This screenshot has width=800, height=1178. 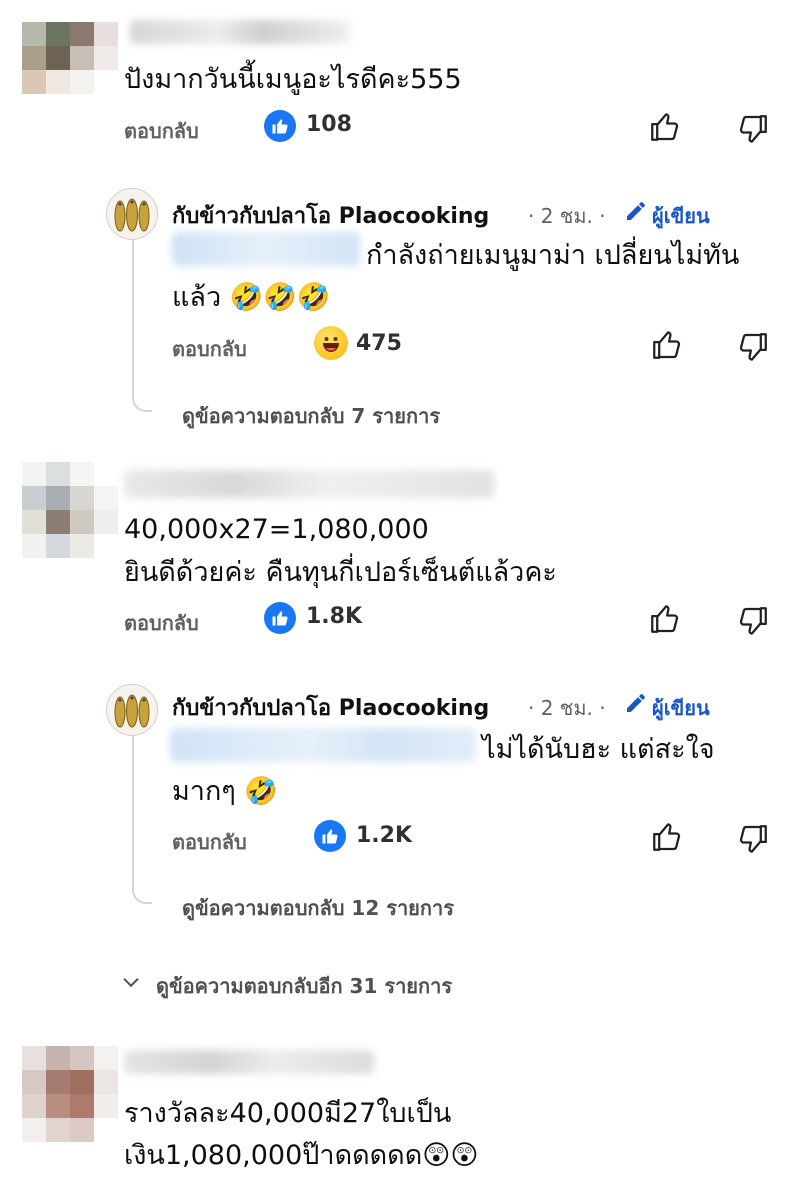 I want to click on thread-connector, so click(x=142, y=311).